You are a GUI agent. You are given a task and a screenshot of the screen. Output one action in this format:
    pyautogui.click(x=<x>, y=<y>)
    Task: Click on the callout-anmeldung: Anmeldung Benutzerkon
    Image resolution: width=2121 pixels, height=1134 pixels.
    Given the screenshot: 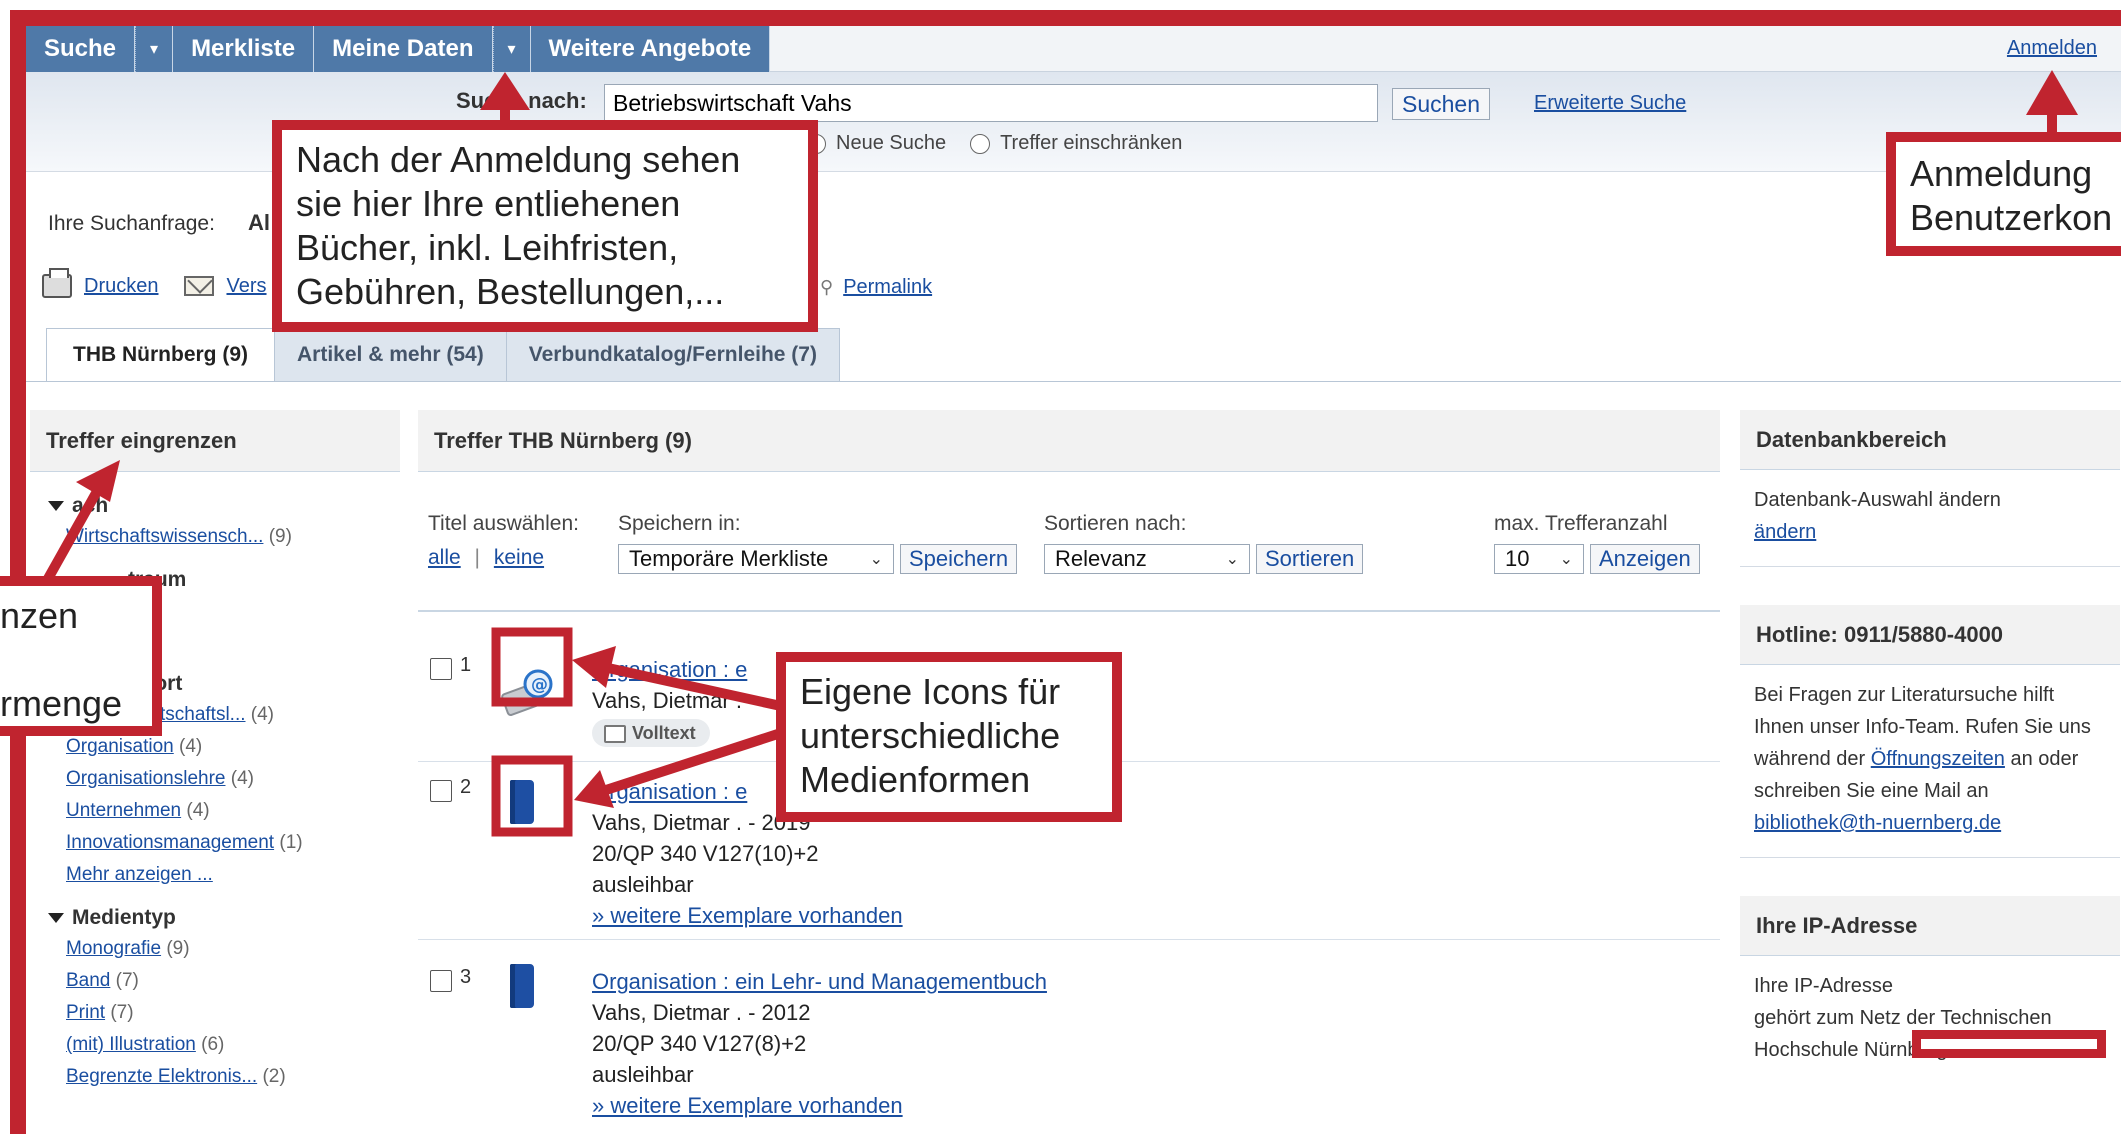 What is the action you would take?
    pyautogui.click(x=2003, y=194)
    